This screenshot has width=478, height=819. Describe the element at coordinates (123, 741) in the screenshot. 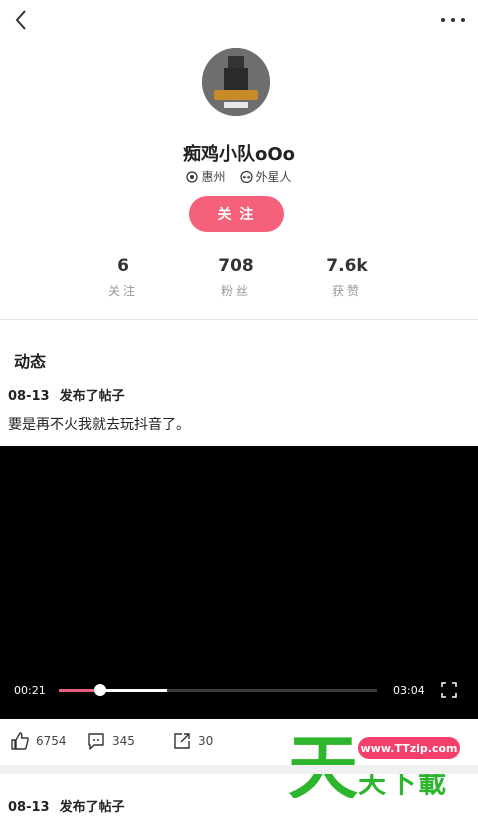

I see `comment-count: 345` at that location.